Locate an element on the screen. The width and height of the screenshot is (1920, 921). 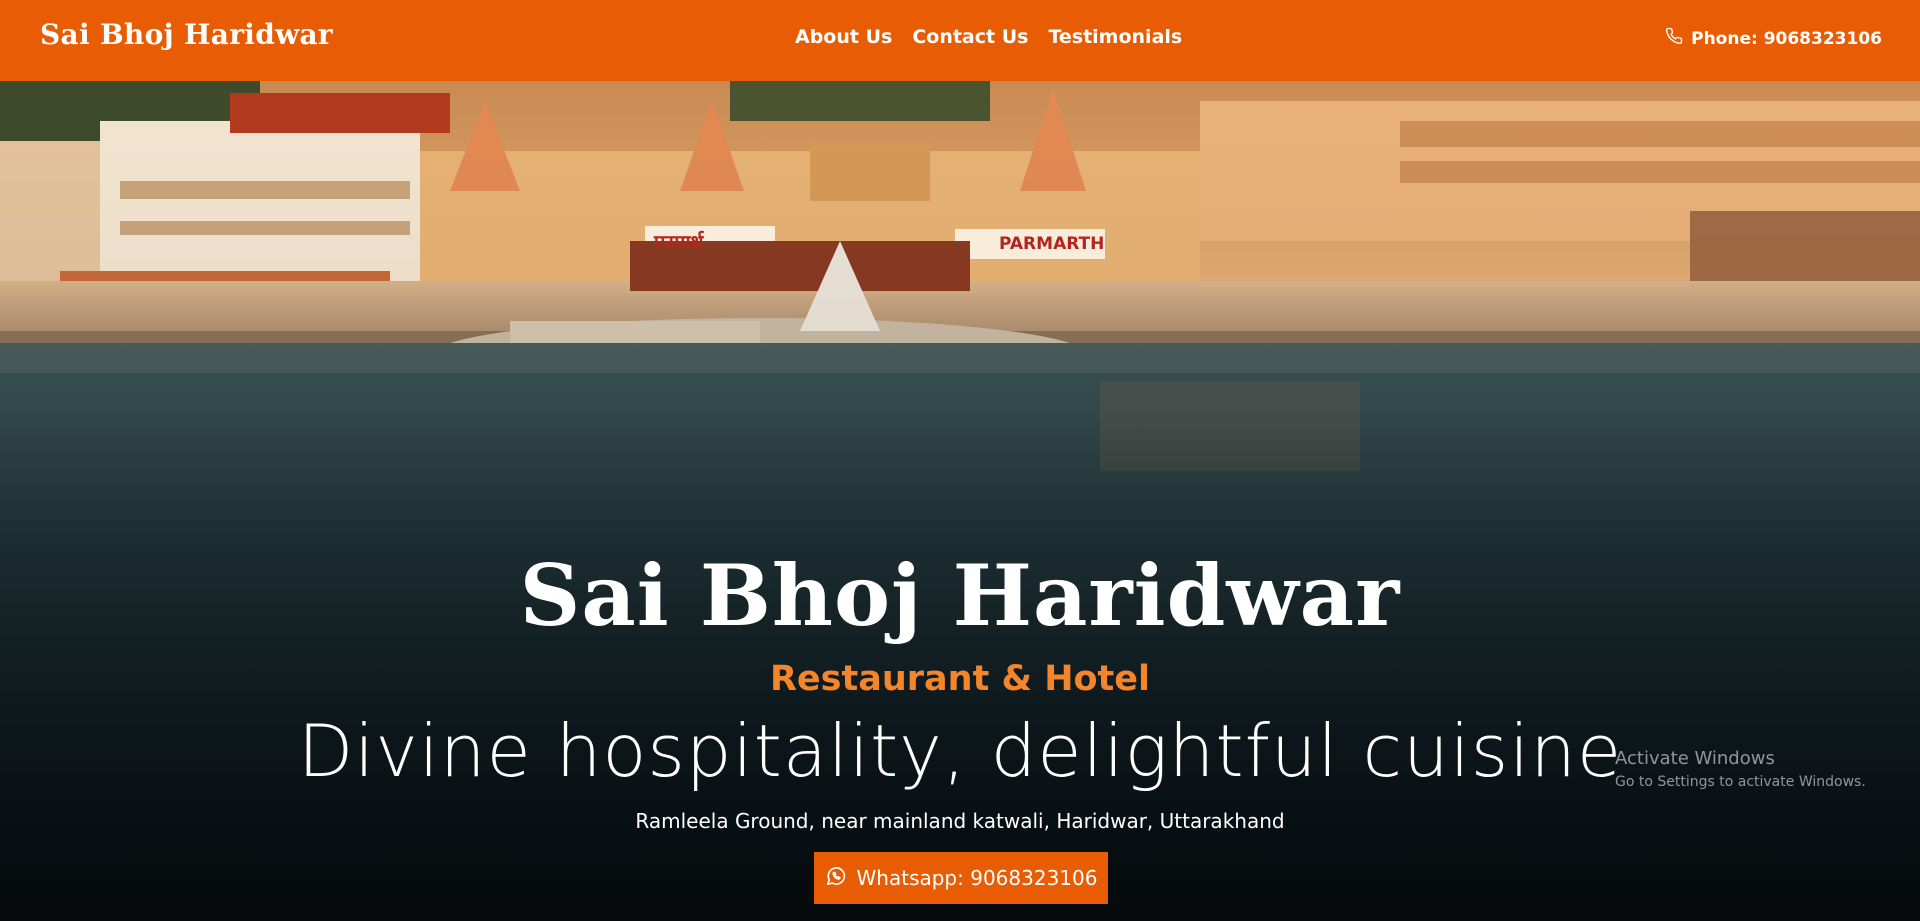
hero-title: Sai Bhoj Haridwar is located at coordinates (960, 595).